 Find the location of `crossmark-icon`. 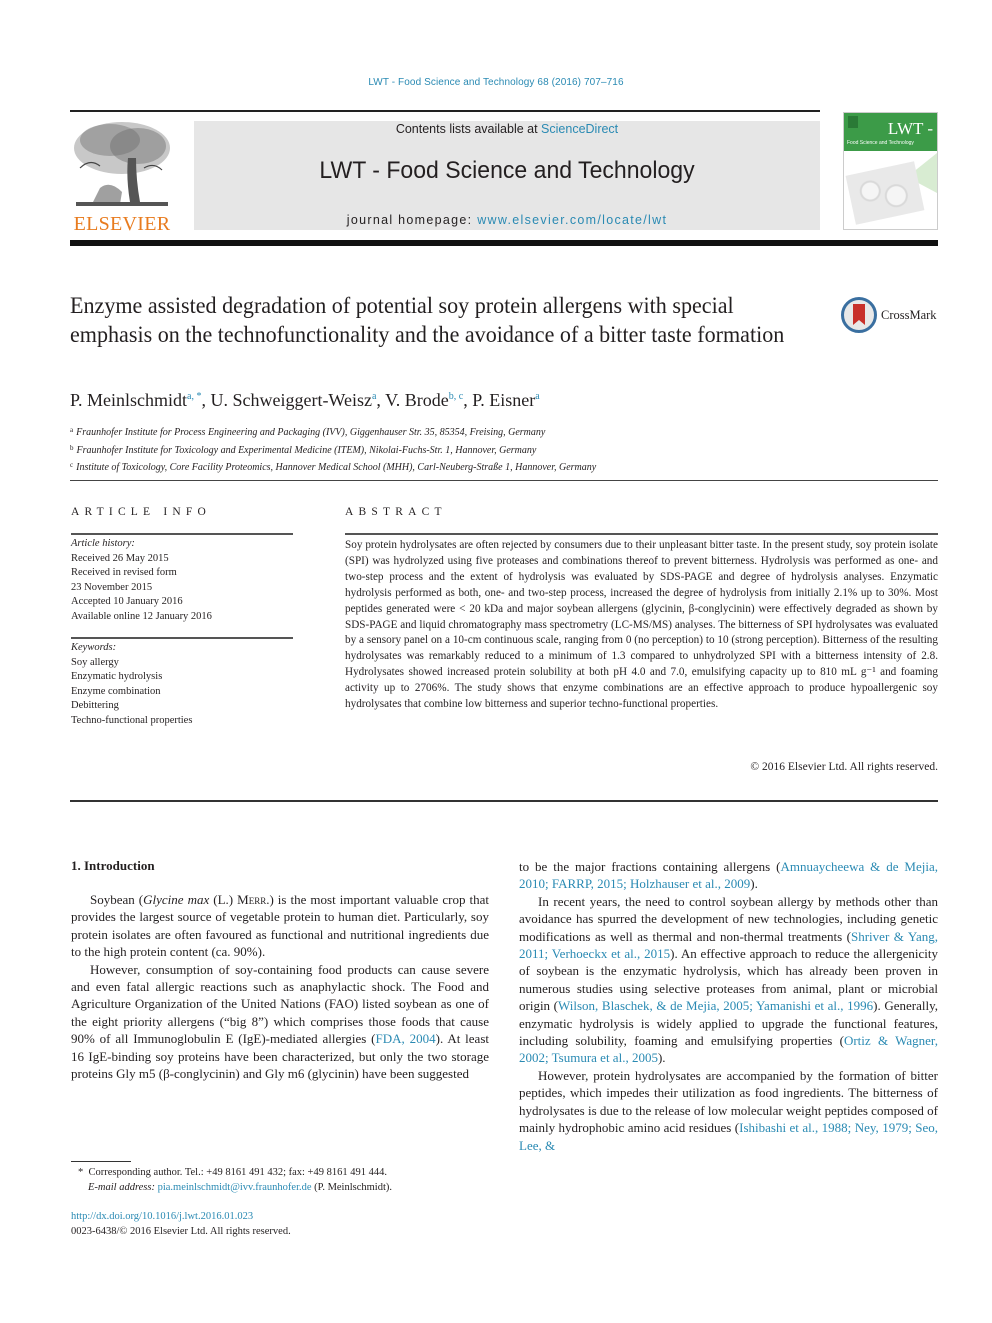

crossmark-icon is located at coordinates (859, 315).